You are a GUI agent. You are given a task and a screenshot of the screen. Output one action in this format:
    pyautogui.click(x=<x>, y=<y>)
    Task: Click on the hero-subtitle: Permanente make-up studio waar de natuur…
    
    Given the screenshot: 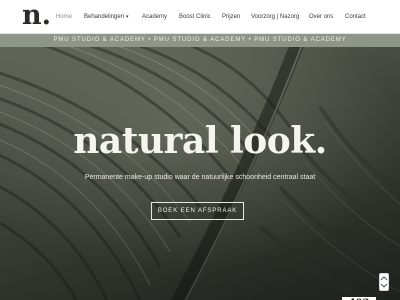 What is the action you would take?
    pyautogui.click(x=200, y=177)
    